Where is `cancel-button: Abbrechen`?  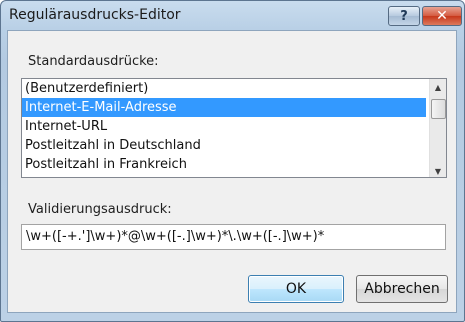
cancel-button: Abbrechen is located at coordinates (402, 289).